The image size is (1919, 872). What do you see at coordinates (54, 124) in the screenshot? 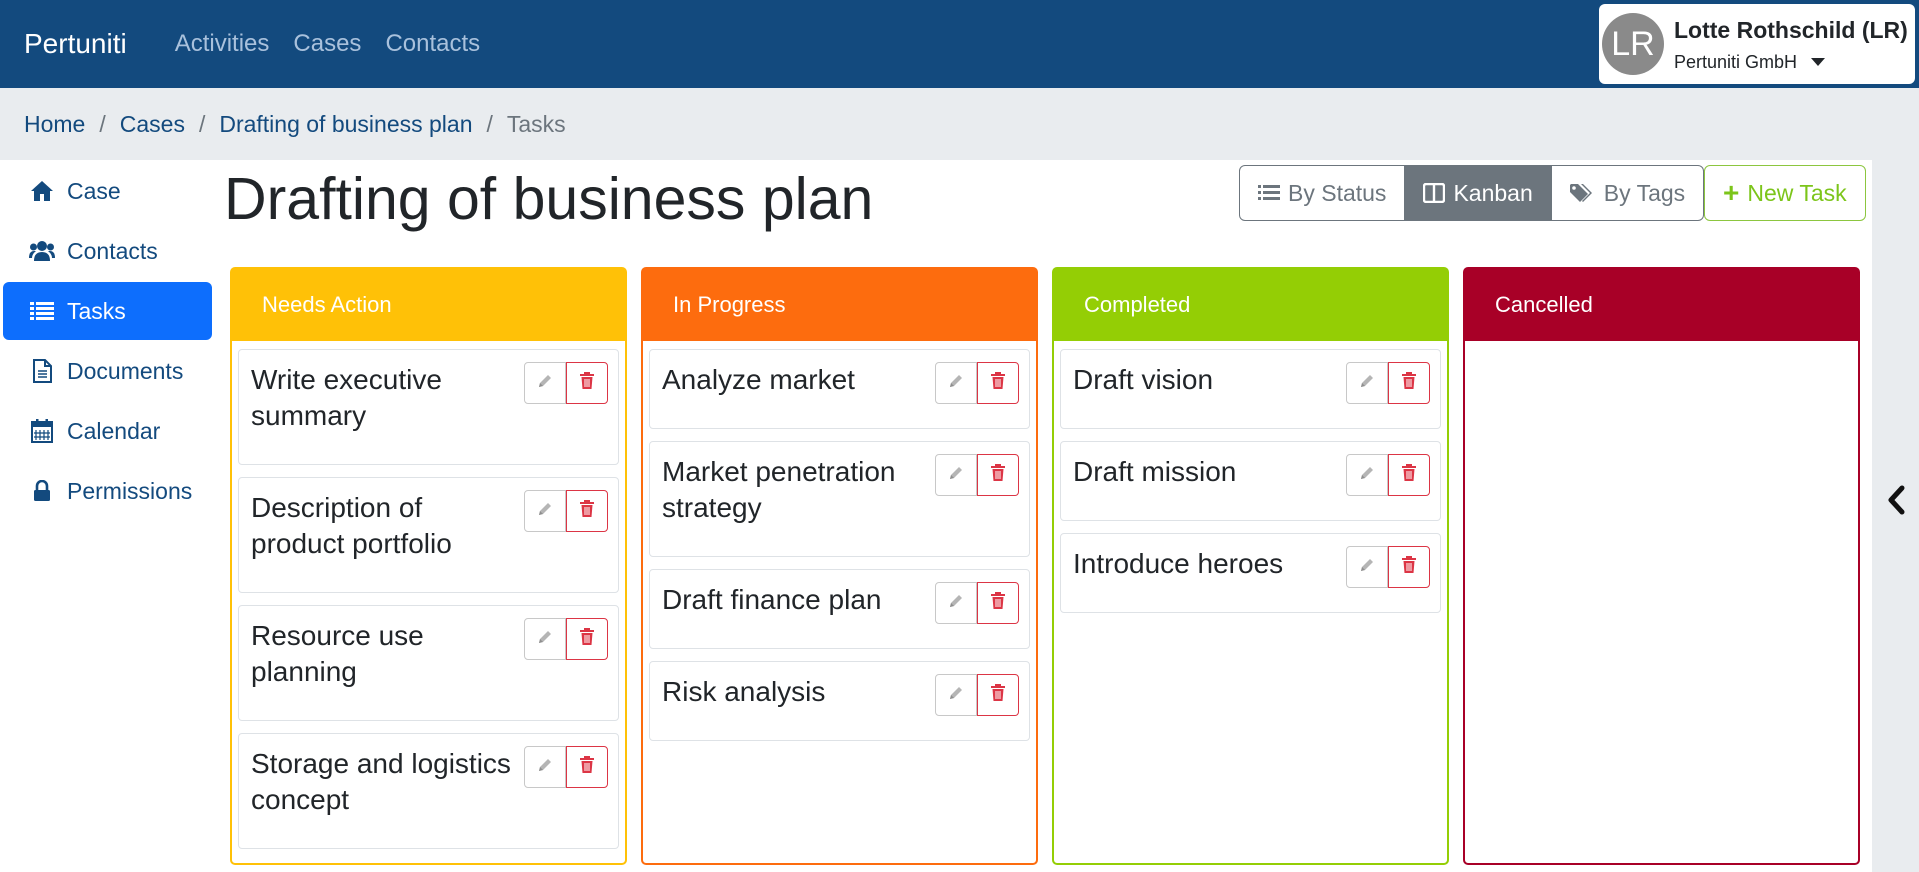
I see `breadcrumb-home: Home` at bounding box center [54, 124].